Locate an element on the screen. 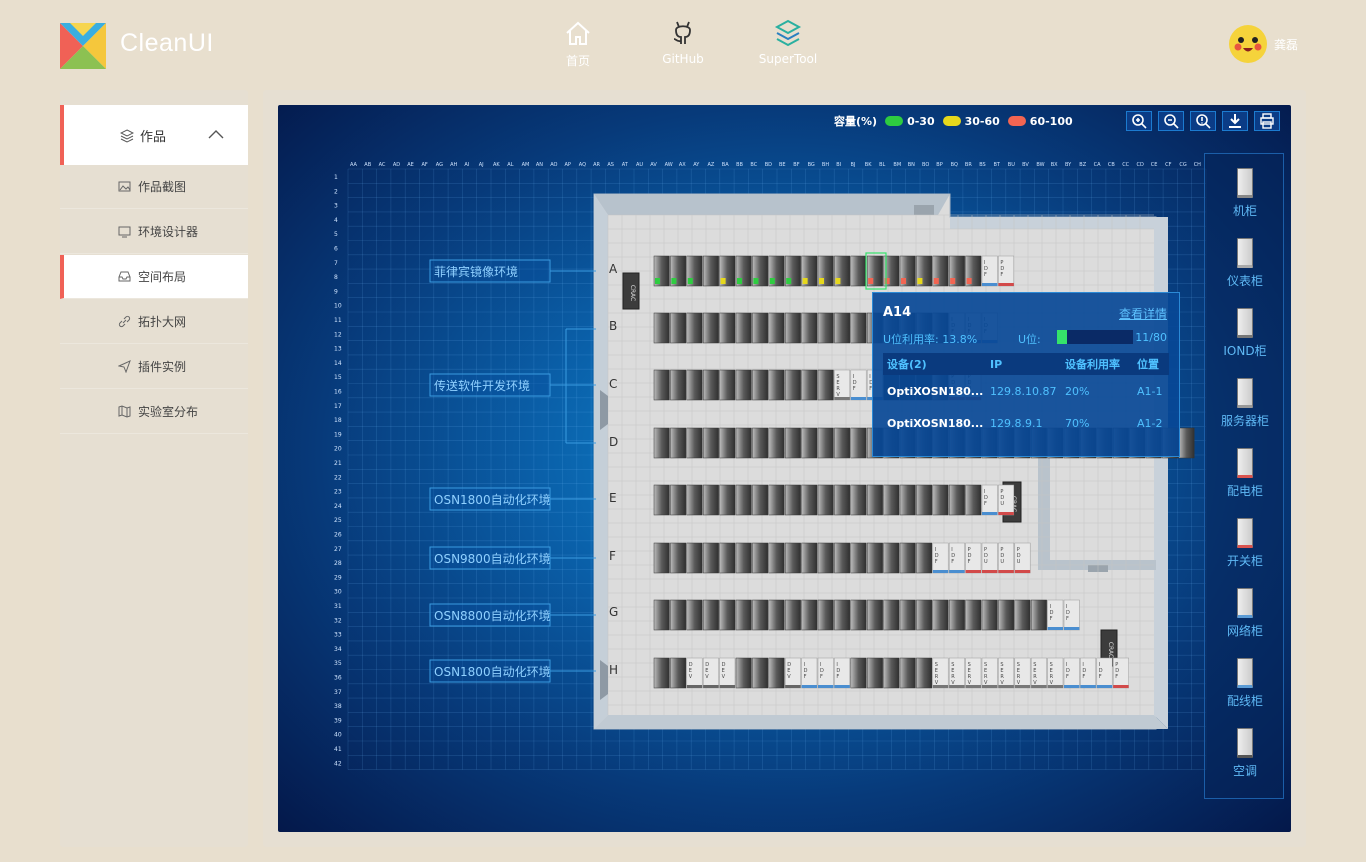 The width and height of the screenshot is (1366, 862). grid-column-label: BJ is located at coordinates (853, 165).